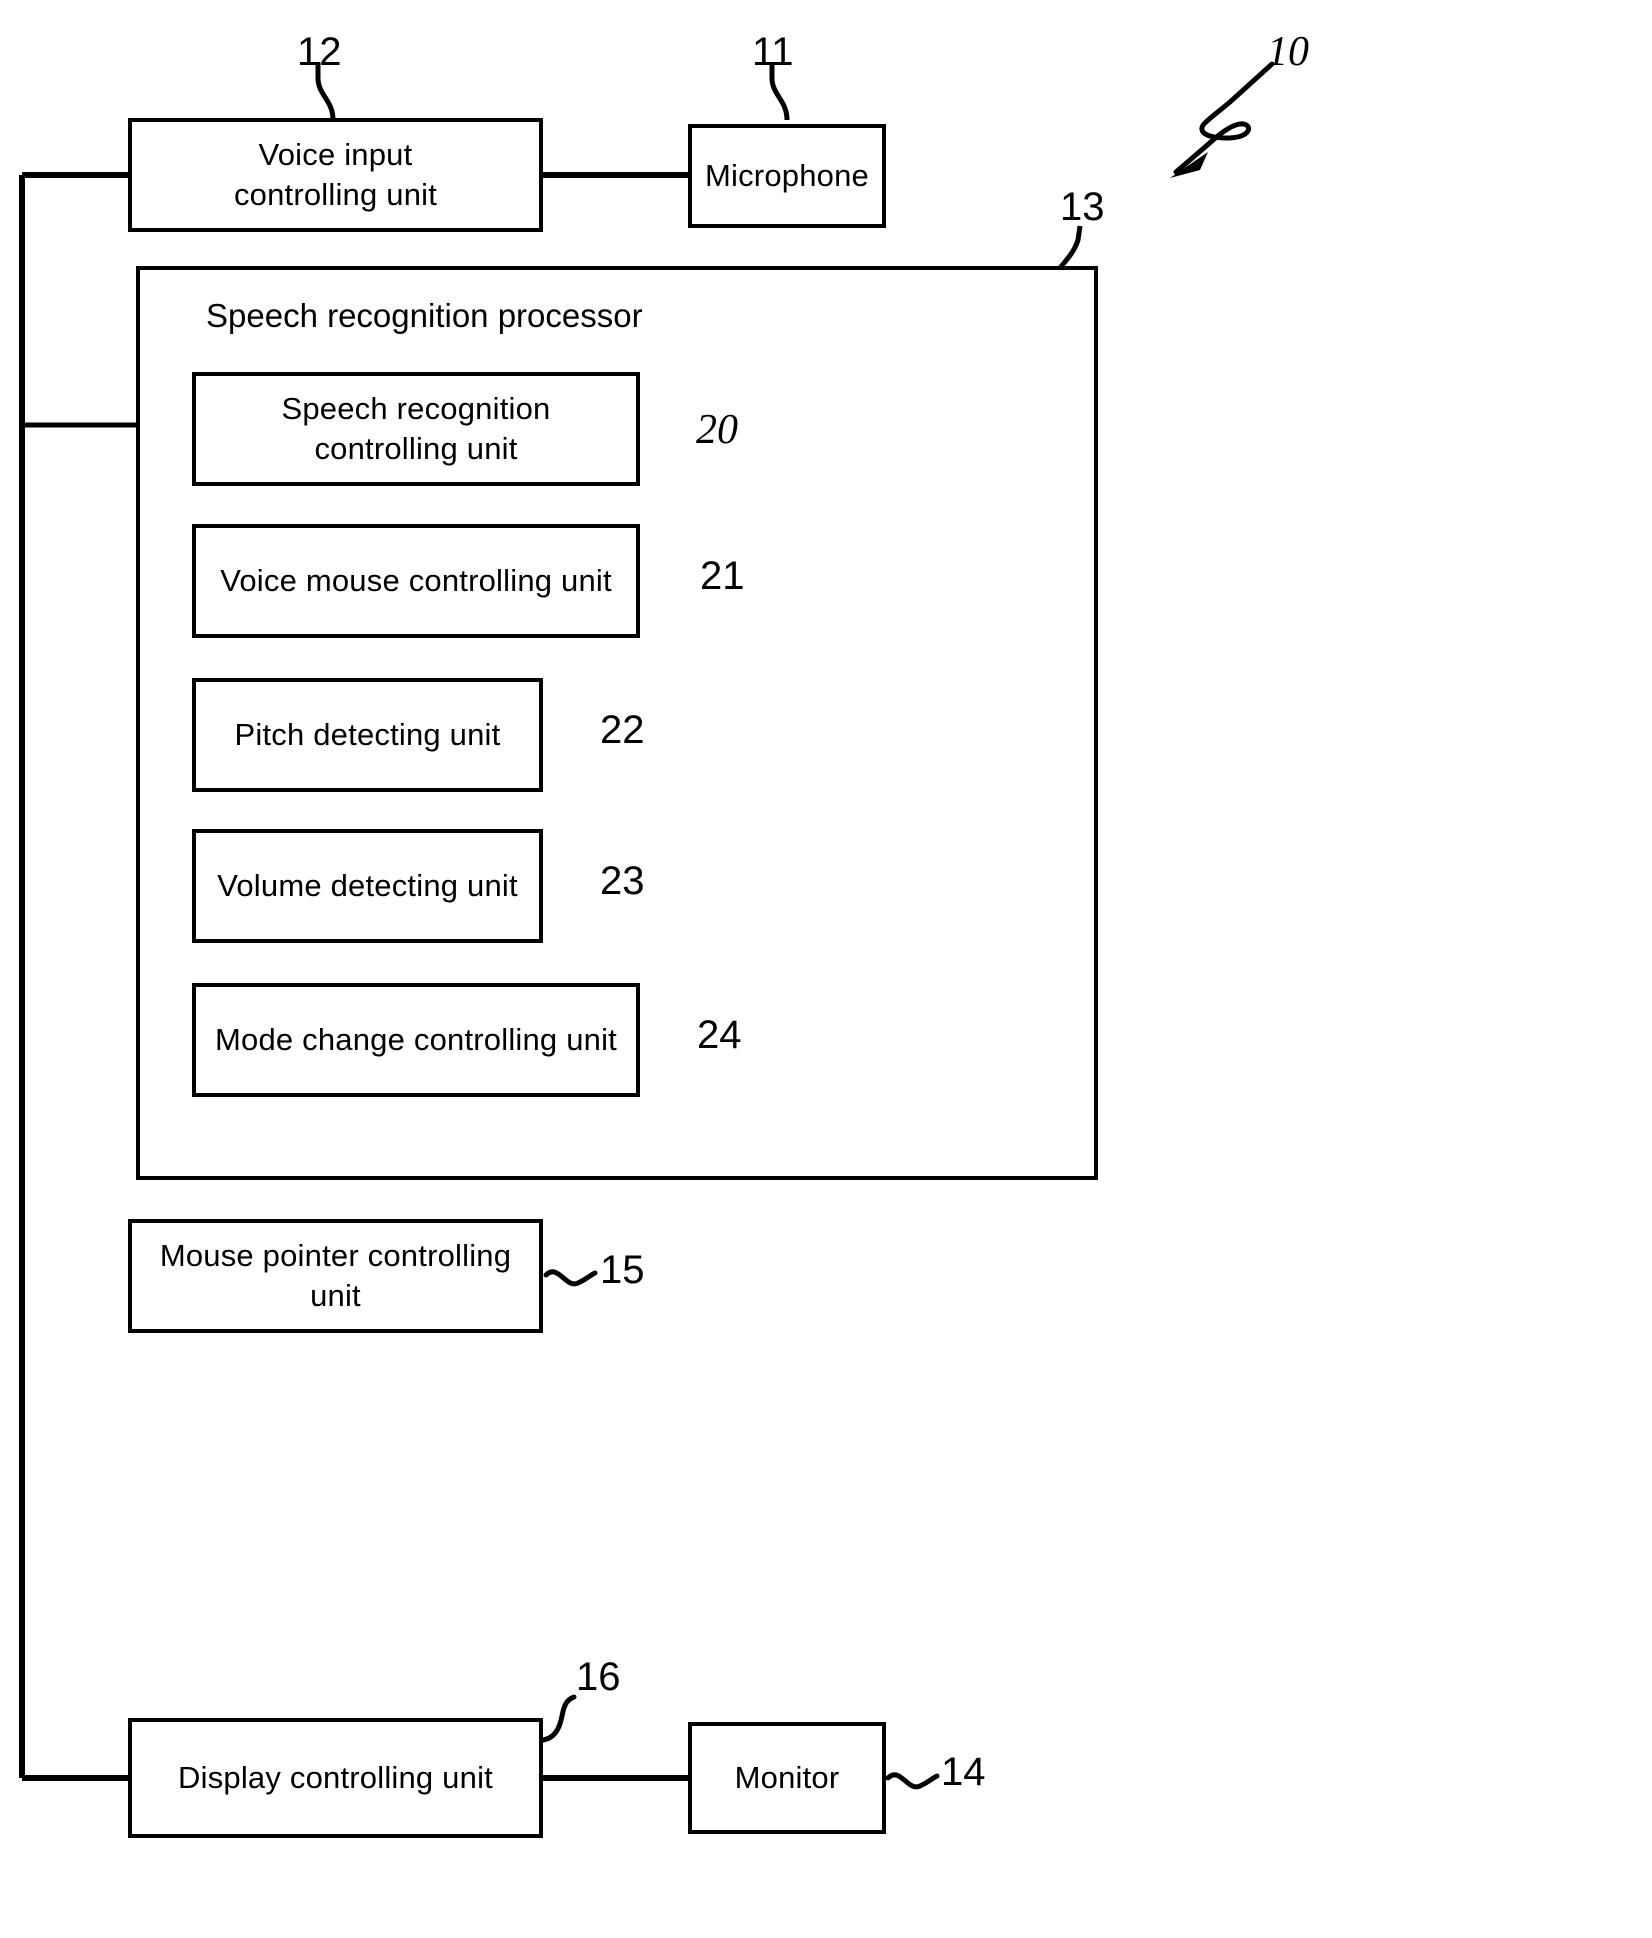 The image size is (1652, 1938). I want to click on display-controlling-unit-box: Display controlling unit, so click(335, 1778).